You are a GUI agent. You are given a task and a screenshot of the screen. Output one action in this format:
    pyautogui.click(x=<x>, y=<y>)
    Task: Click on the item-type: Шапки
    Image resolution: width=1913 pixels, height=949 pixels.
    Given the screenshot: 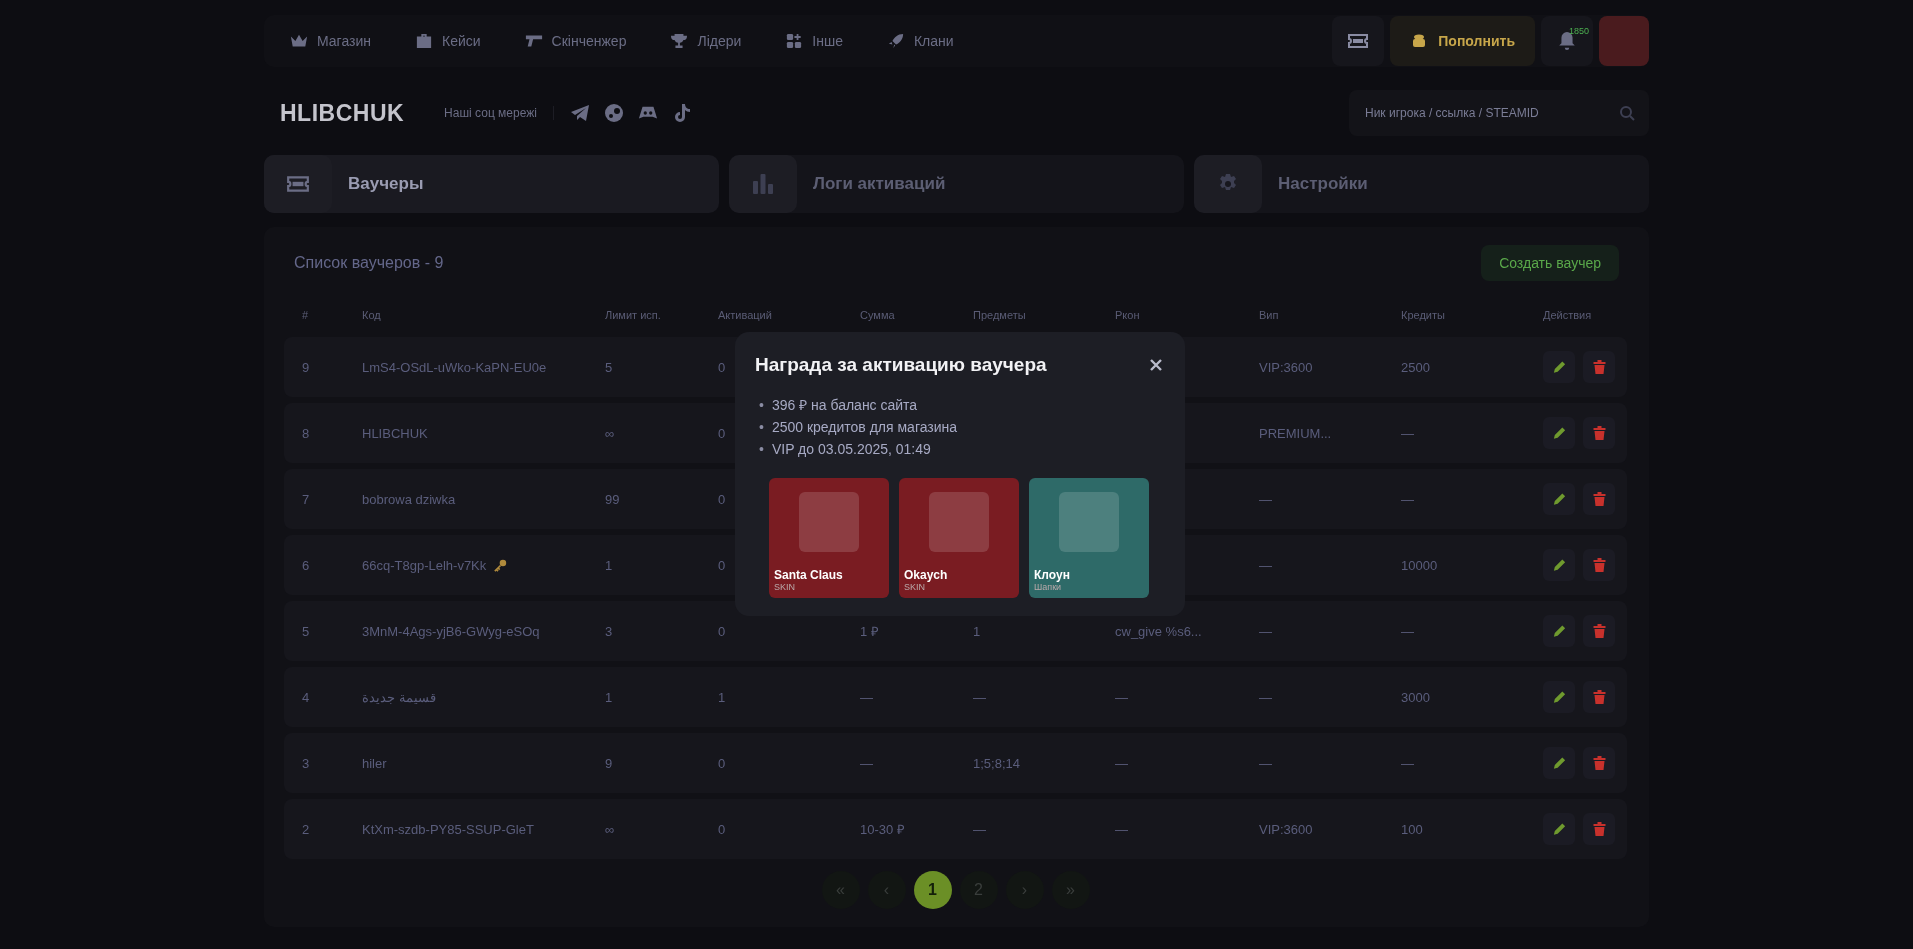 What is the action you would take?
    pyautogui.click(x=1048, y=587)
    